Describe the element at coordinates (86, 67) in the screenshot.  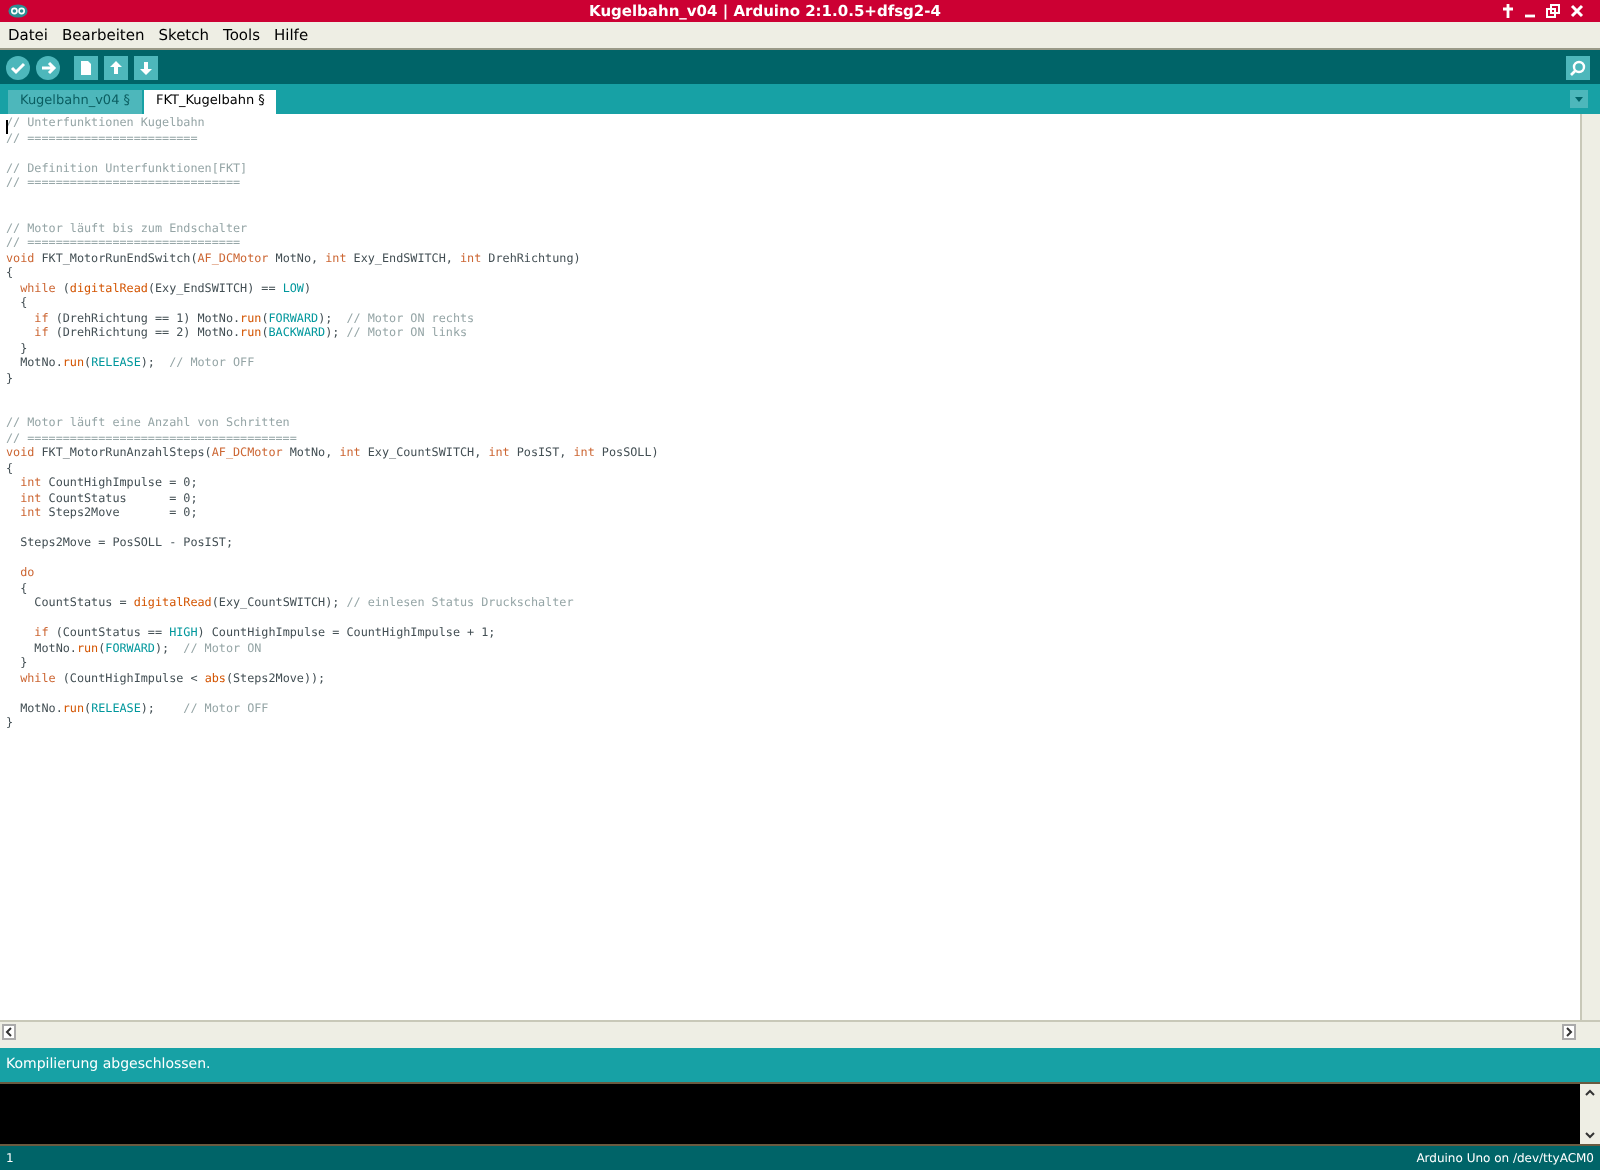
I see `new-button` at that location.